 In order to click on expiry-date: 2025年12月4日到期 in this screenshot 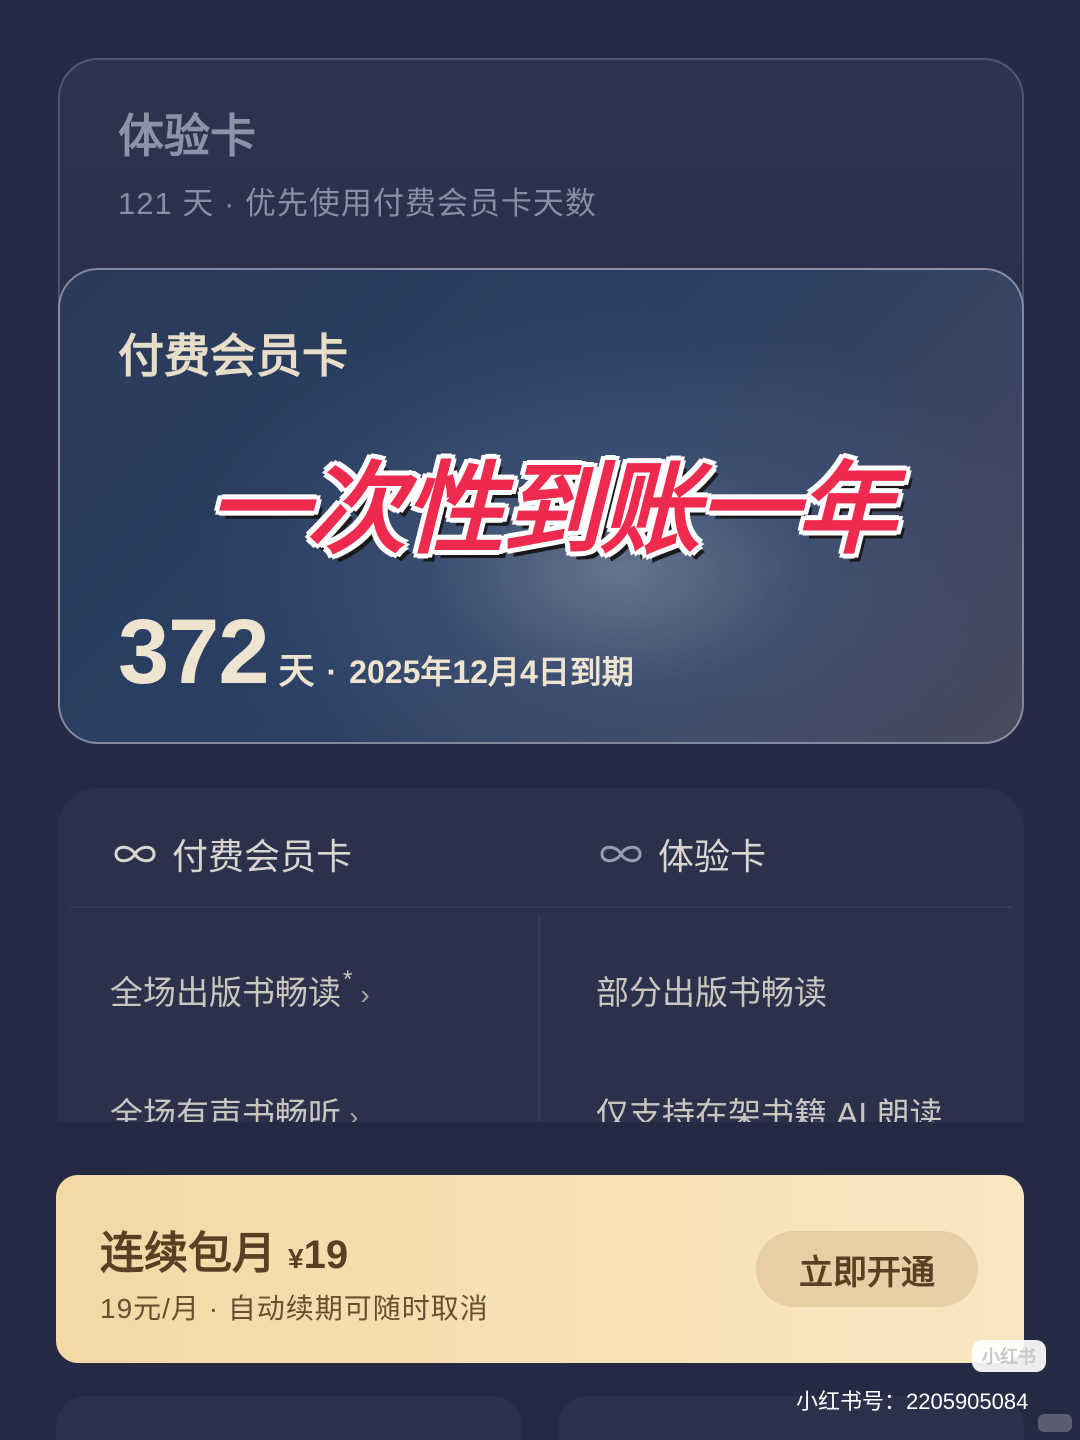, I will do `click(491, 672)`.